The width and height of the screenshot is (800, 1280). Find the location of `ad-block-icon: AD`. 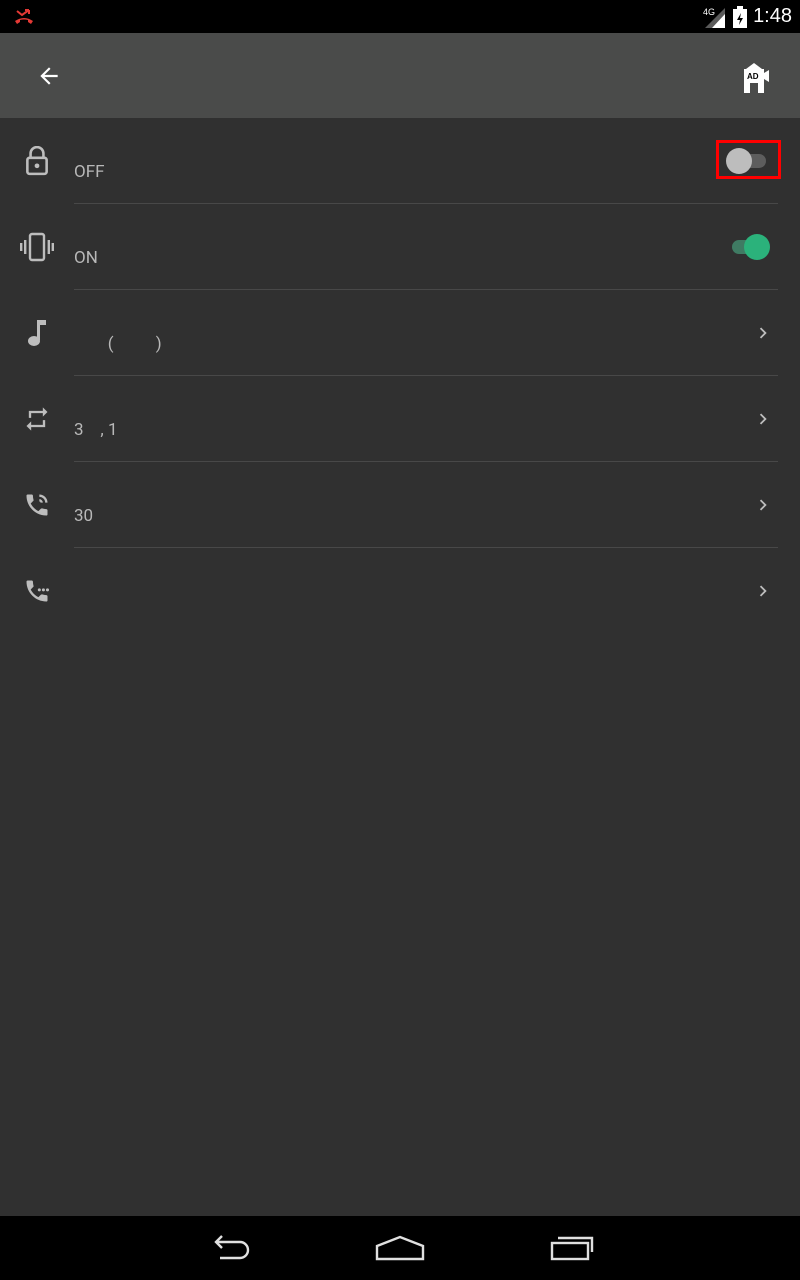

ad-block-icon: AD is located at coordinates (756, 78).